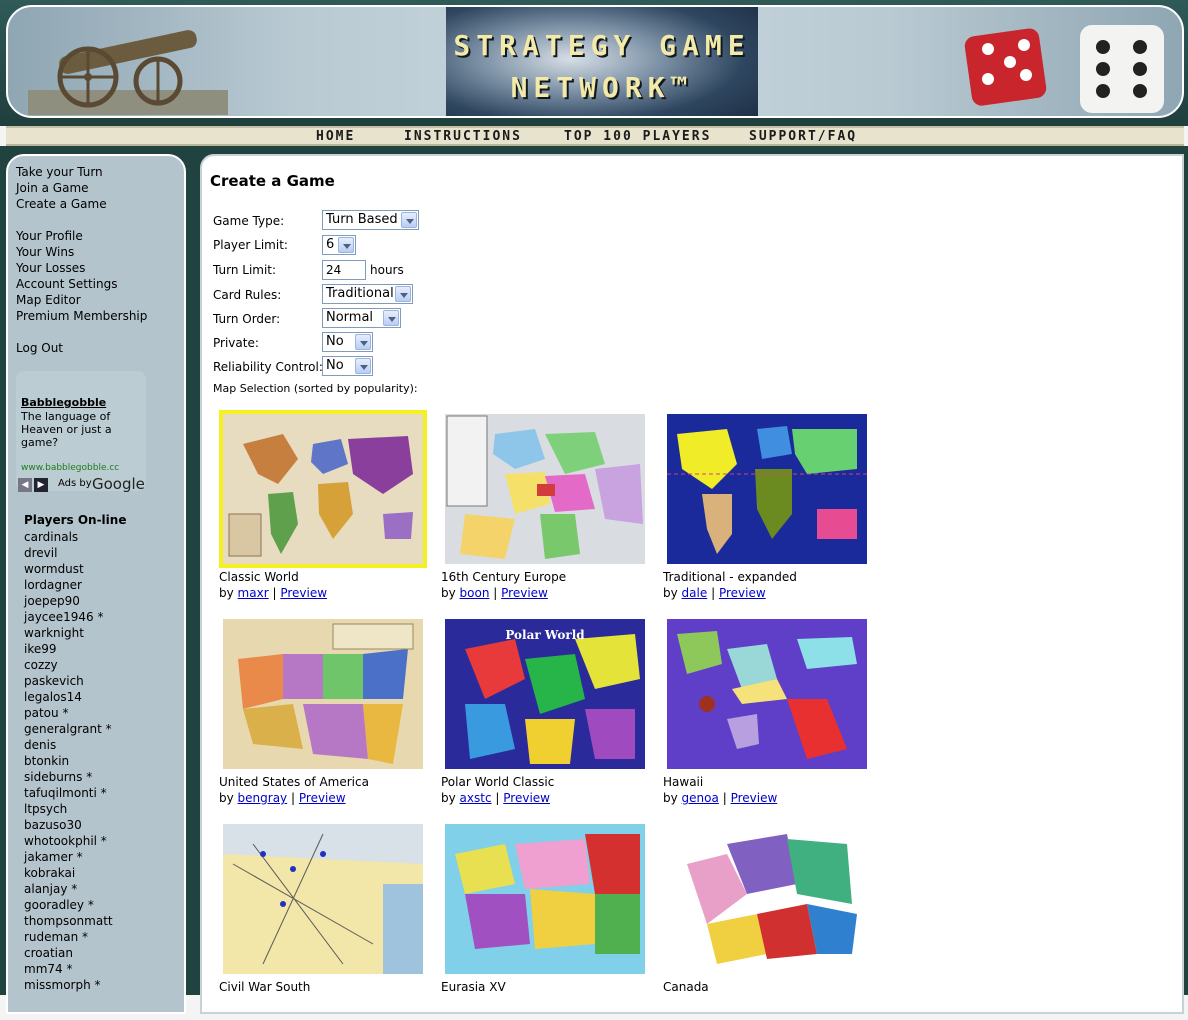 The image size is (1188, 1020). I want to click on author-link: genoa, so click(700, 798).